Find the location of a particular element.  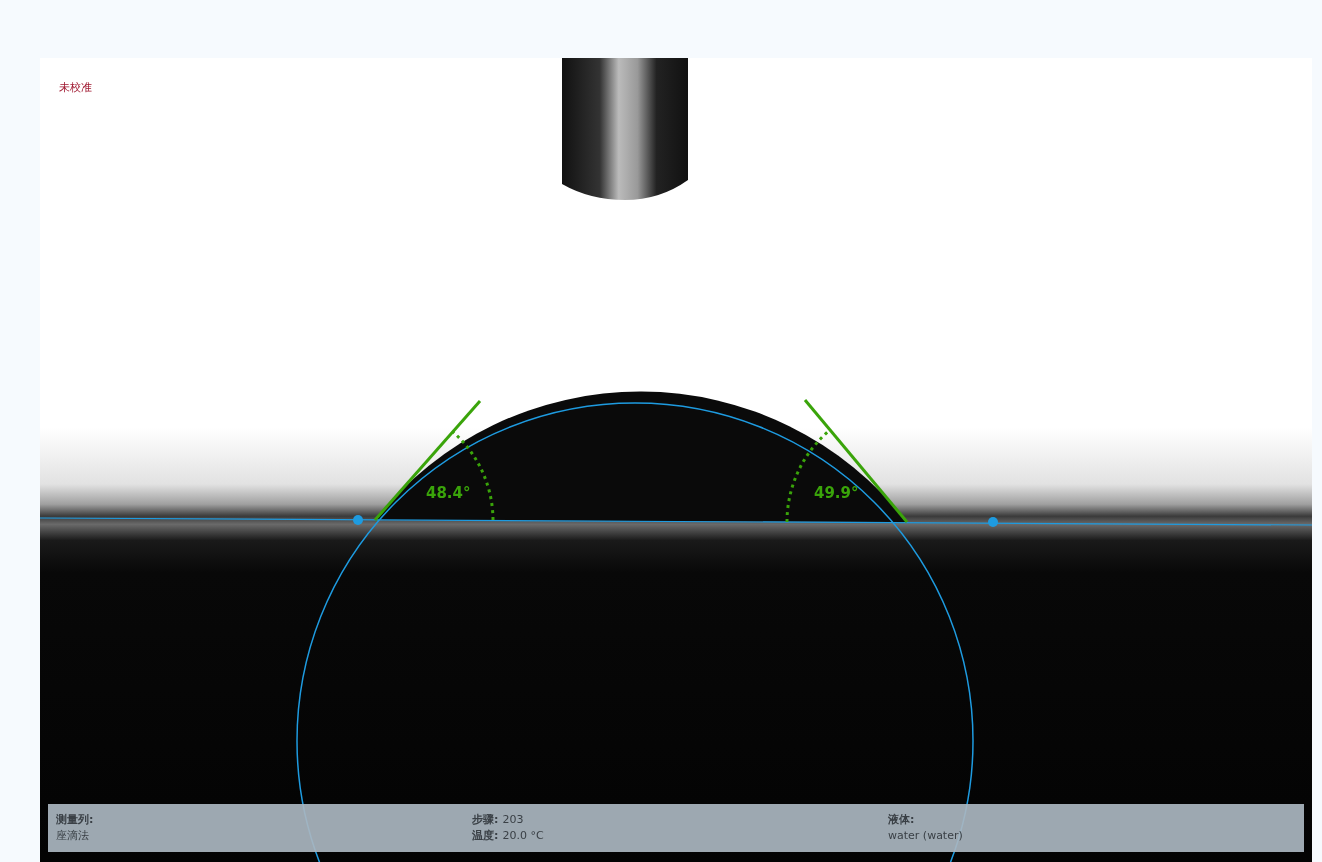

info-value: water (water) is located at coordinates (925, 836).